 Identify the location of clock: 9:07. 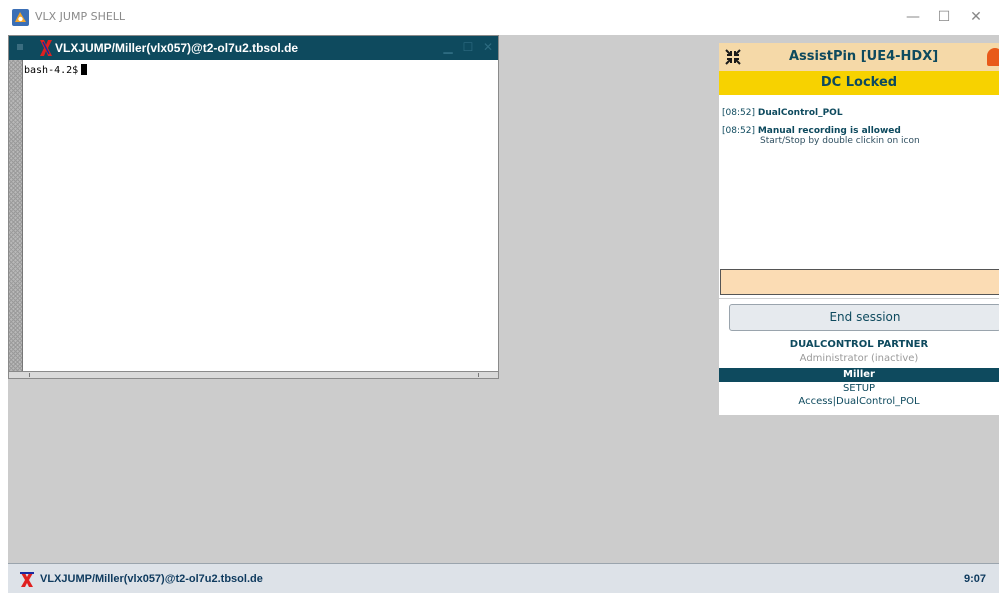
(974, 579).